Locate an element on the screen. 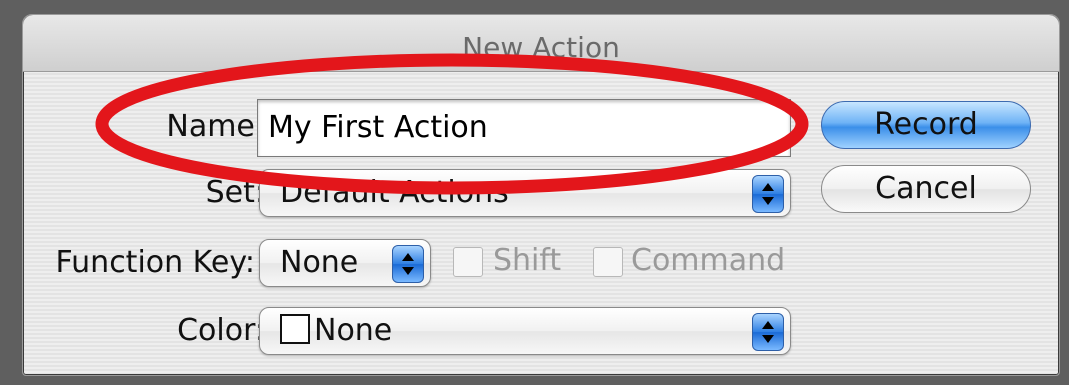 This screenshot has height=385, width=1069. shift-label: Shift is located at coordinates (527, 260).